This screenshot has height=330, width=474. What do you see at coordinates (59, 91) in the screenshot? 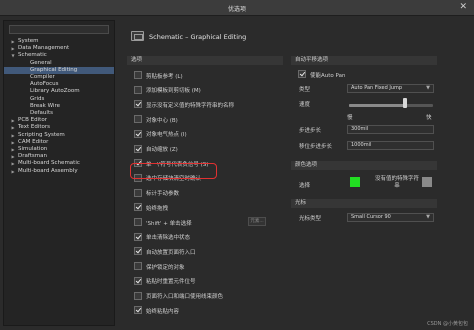
I see `sidebar-item: Library AutoZoom` at bounding box center [59, 91].